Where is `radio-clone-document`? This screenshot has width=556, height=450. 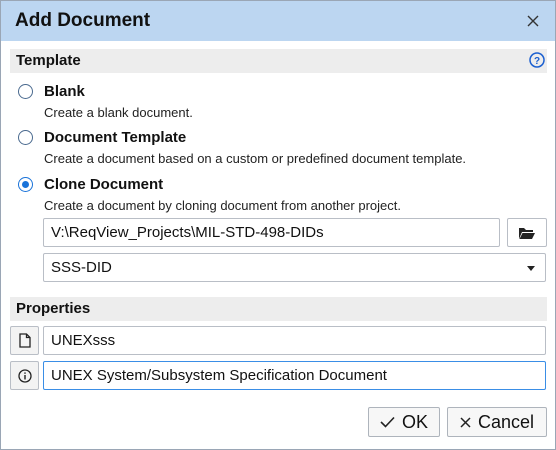
radio-clone-document is located at coordinates (25, 184).